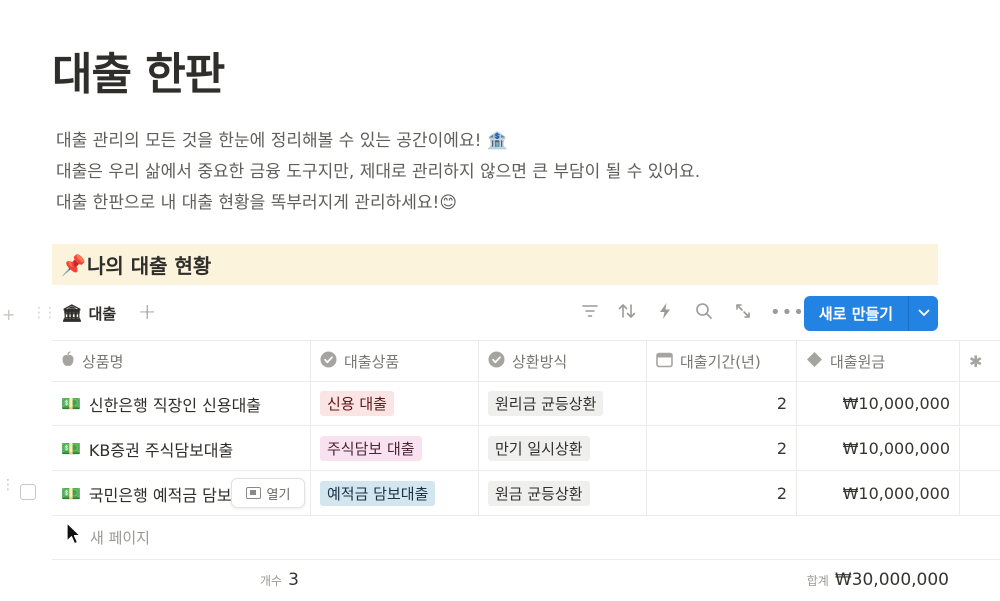 Image resolution: width=1000 pixels, height=601 pixels. What do you see at coordinates (181, 361) in the screenshot?
I see `column-header-product-name: 상품명` at bounding box center [181, 361].